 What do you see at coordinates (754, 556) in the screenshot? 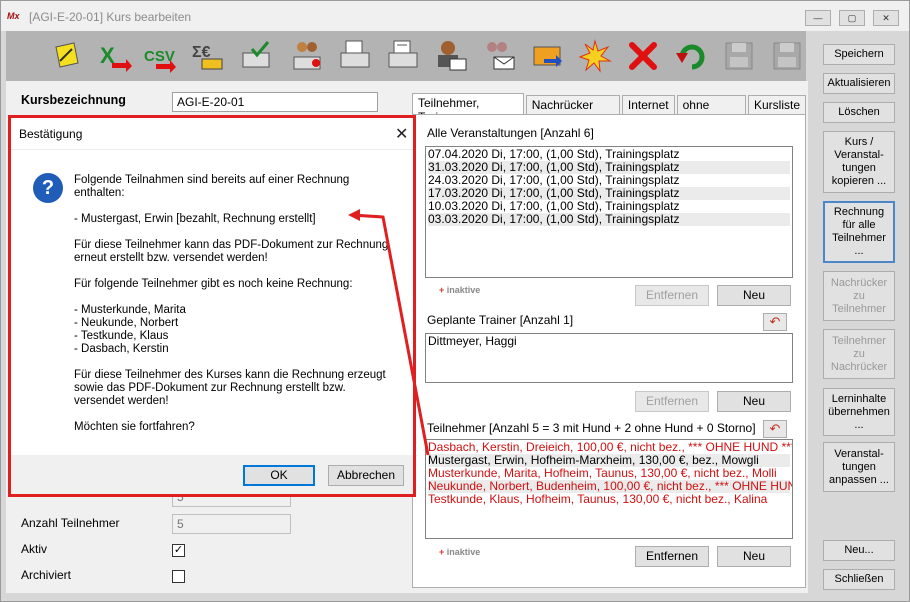
I see `teilnehmer-neu-button: Neu` at bounding box center [754, 556].